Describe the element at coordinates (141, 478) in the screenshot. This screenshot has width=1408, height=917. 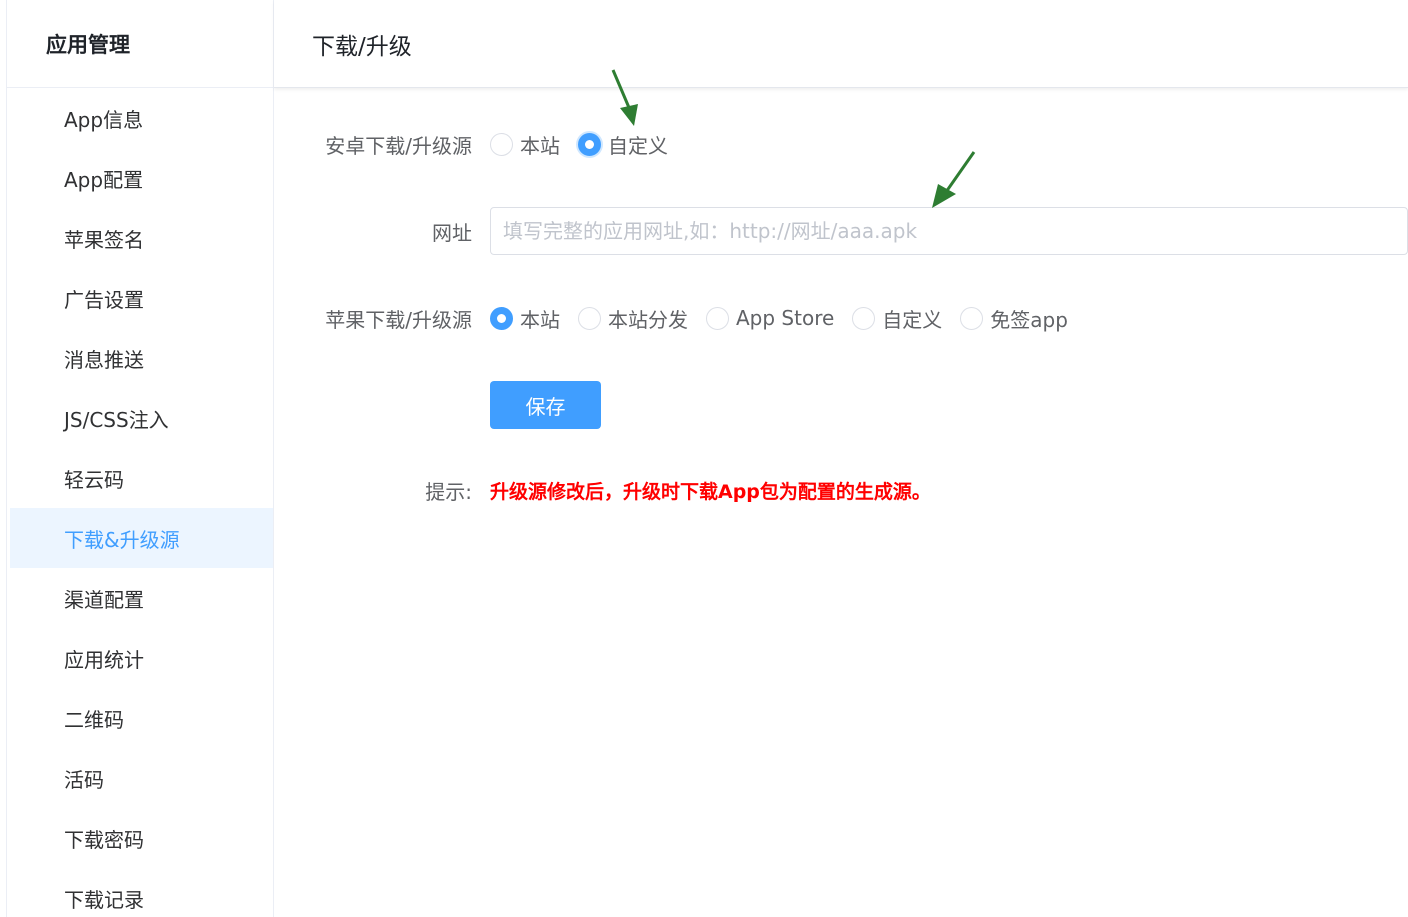
I see `sidebar-item-light-cloud-code: 轻云码` at that location.